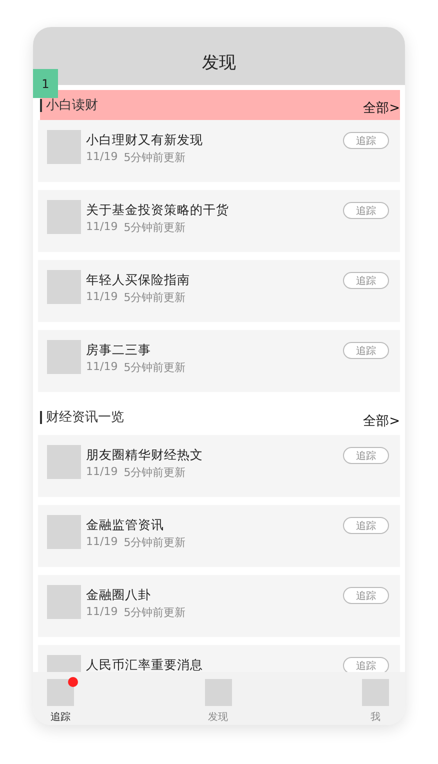  I want to click on list-card: 关于基金投资策略的干货 11/19 5分钟前更新 追踪, so click(219, 221).